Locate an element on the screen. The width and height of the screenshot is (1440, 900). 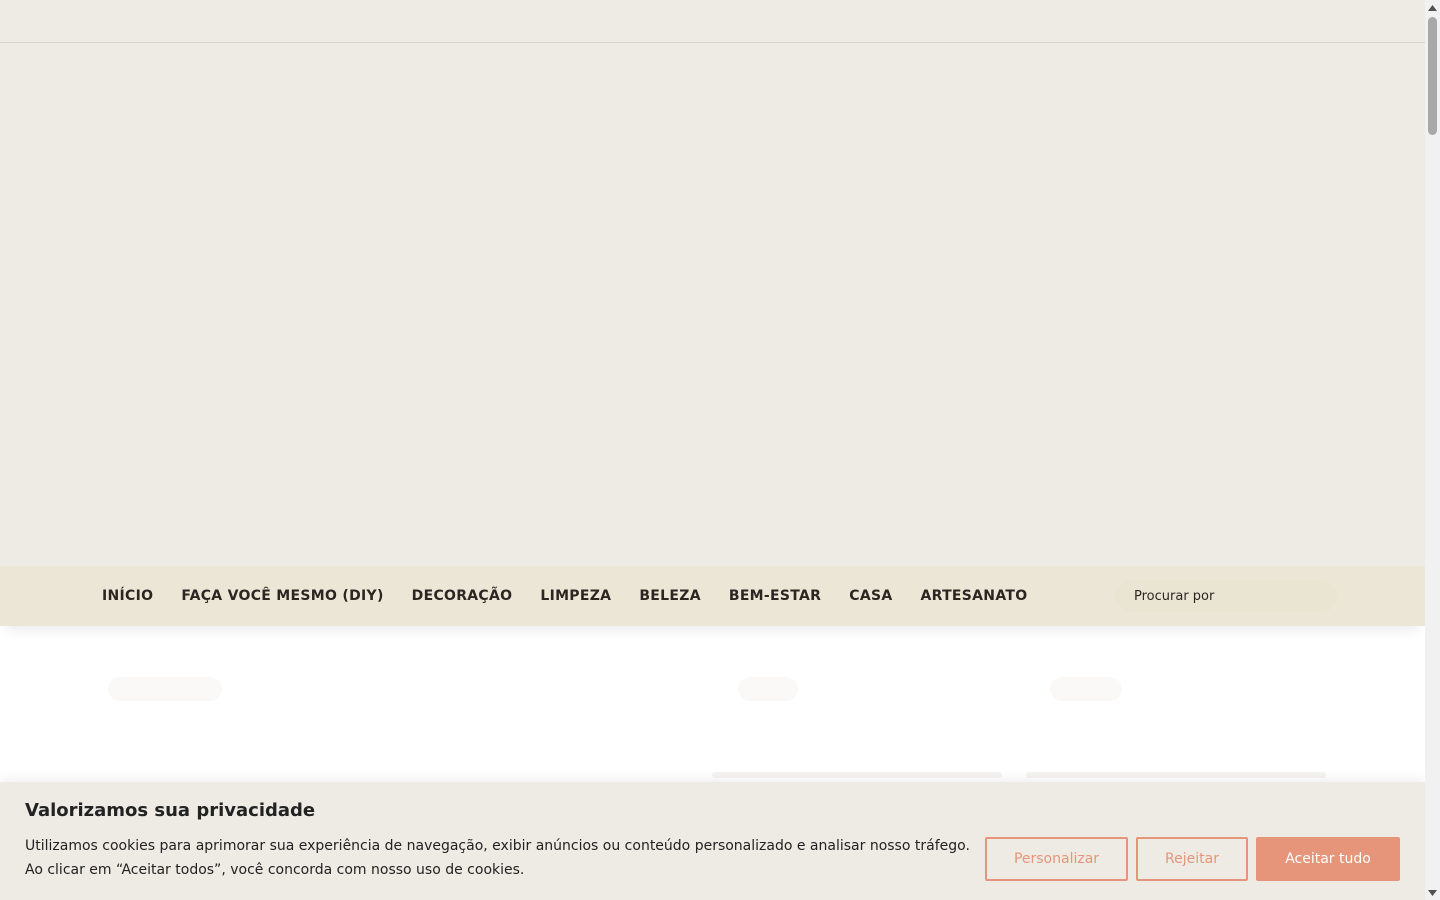
nav-item-beleza: BELEZA is located at coordinates (670, 596).